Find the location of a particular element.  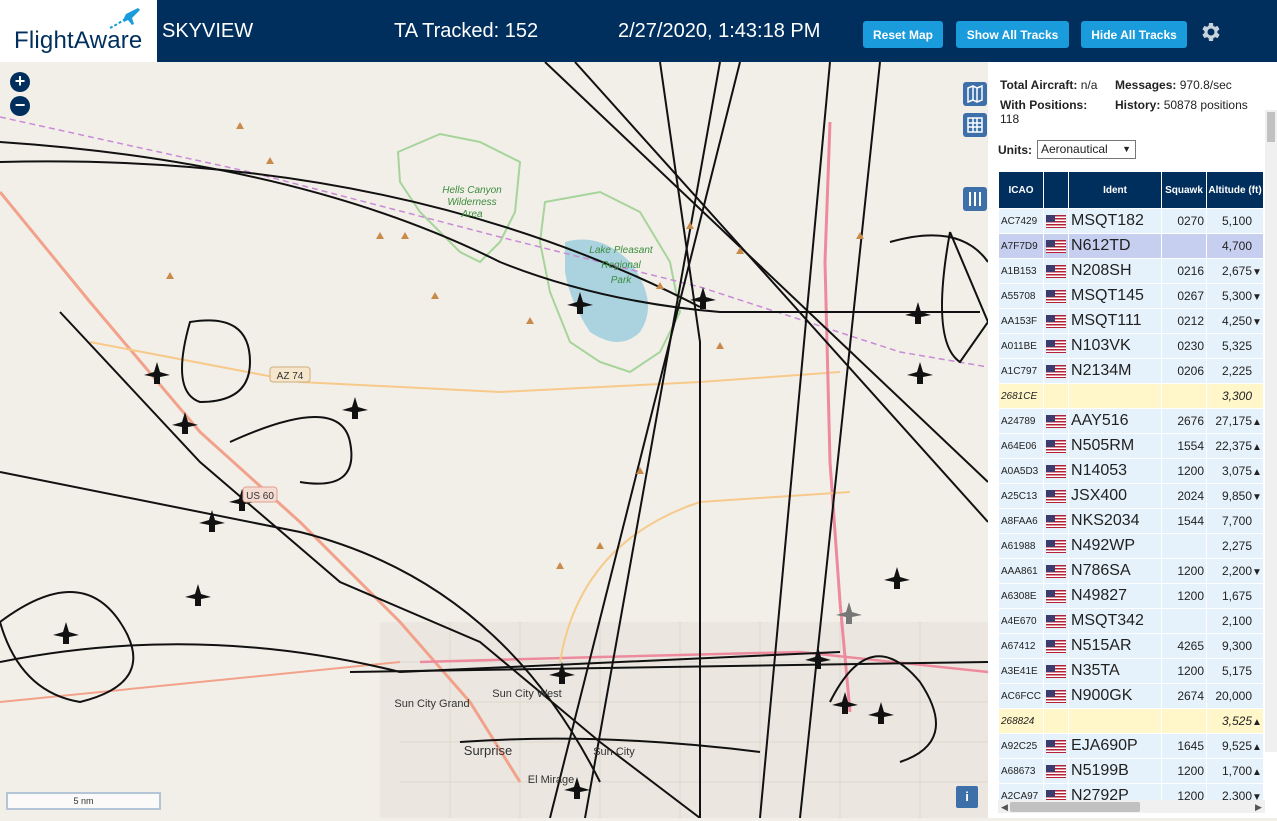

table-row: AAA861 N786SA 1200 2,200▼ is located at coordinates (1131, 571).